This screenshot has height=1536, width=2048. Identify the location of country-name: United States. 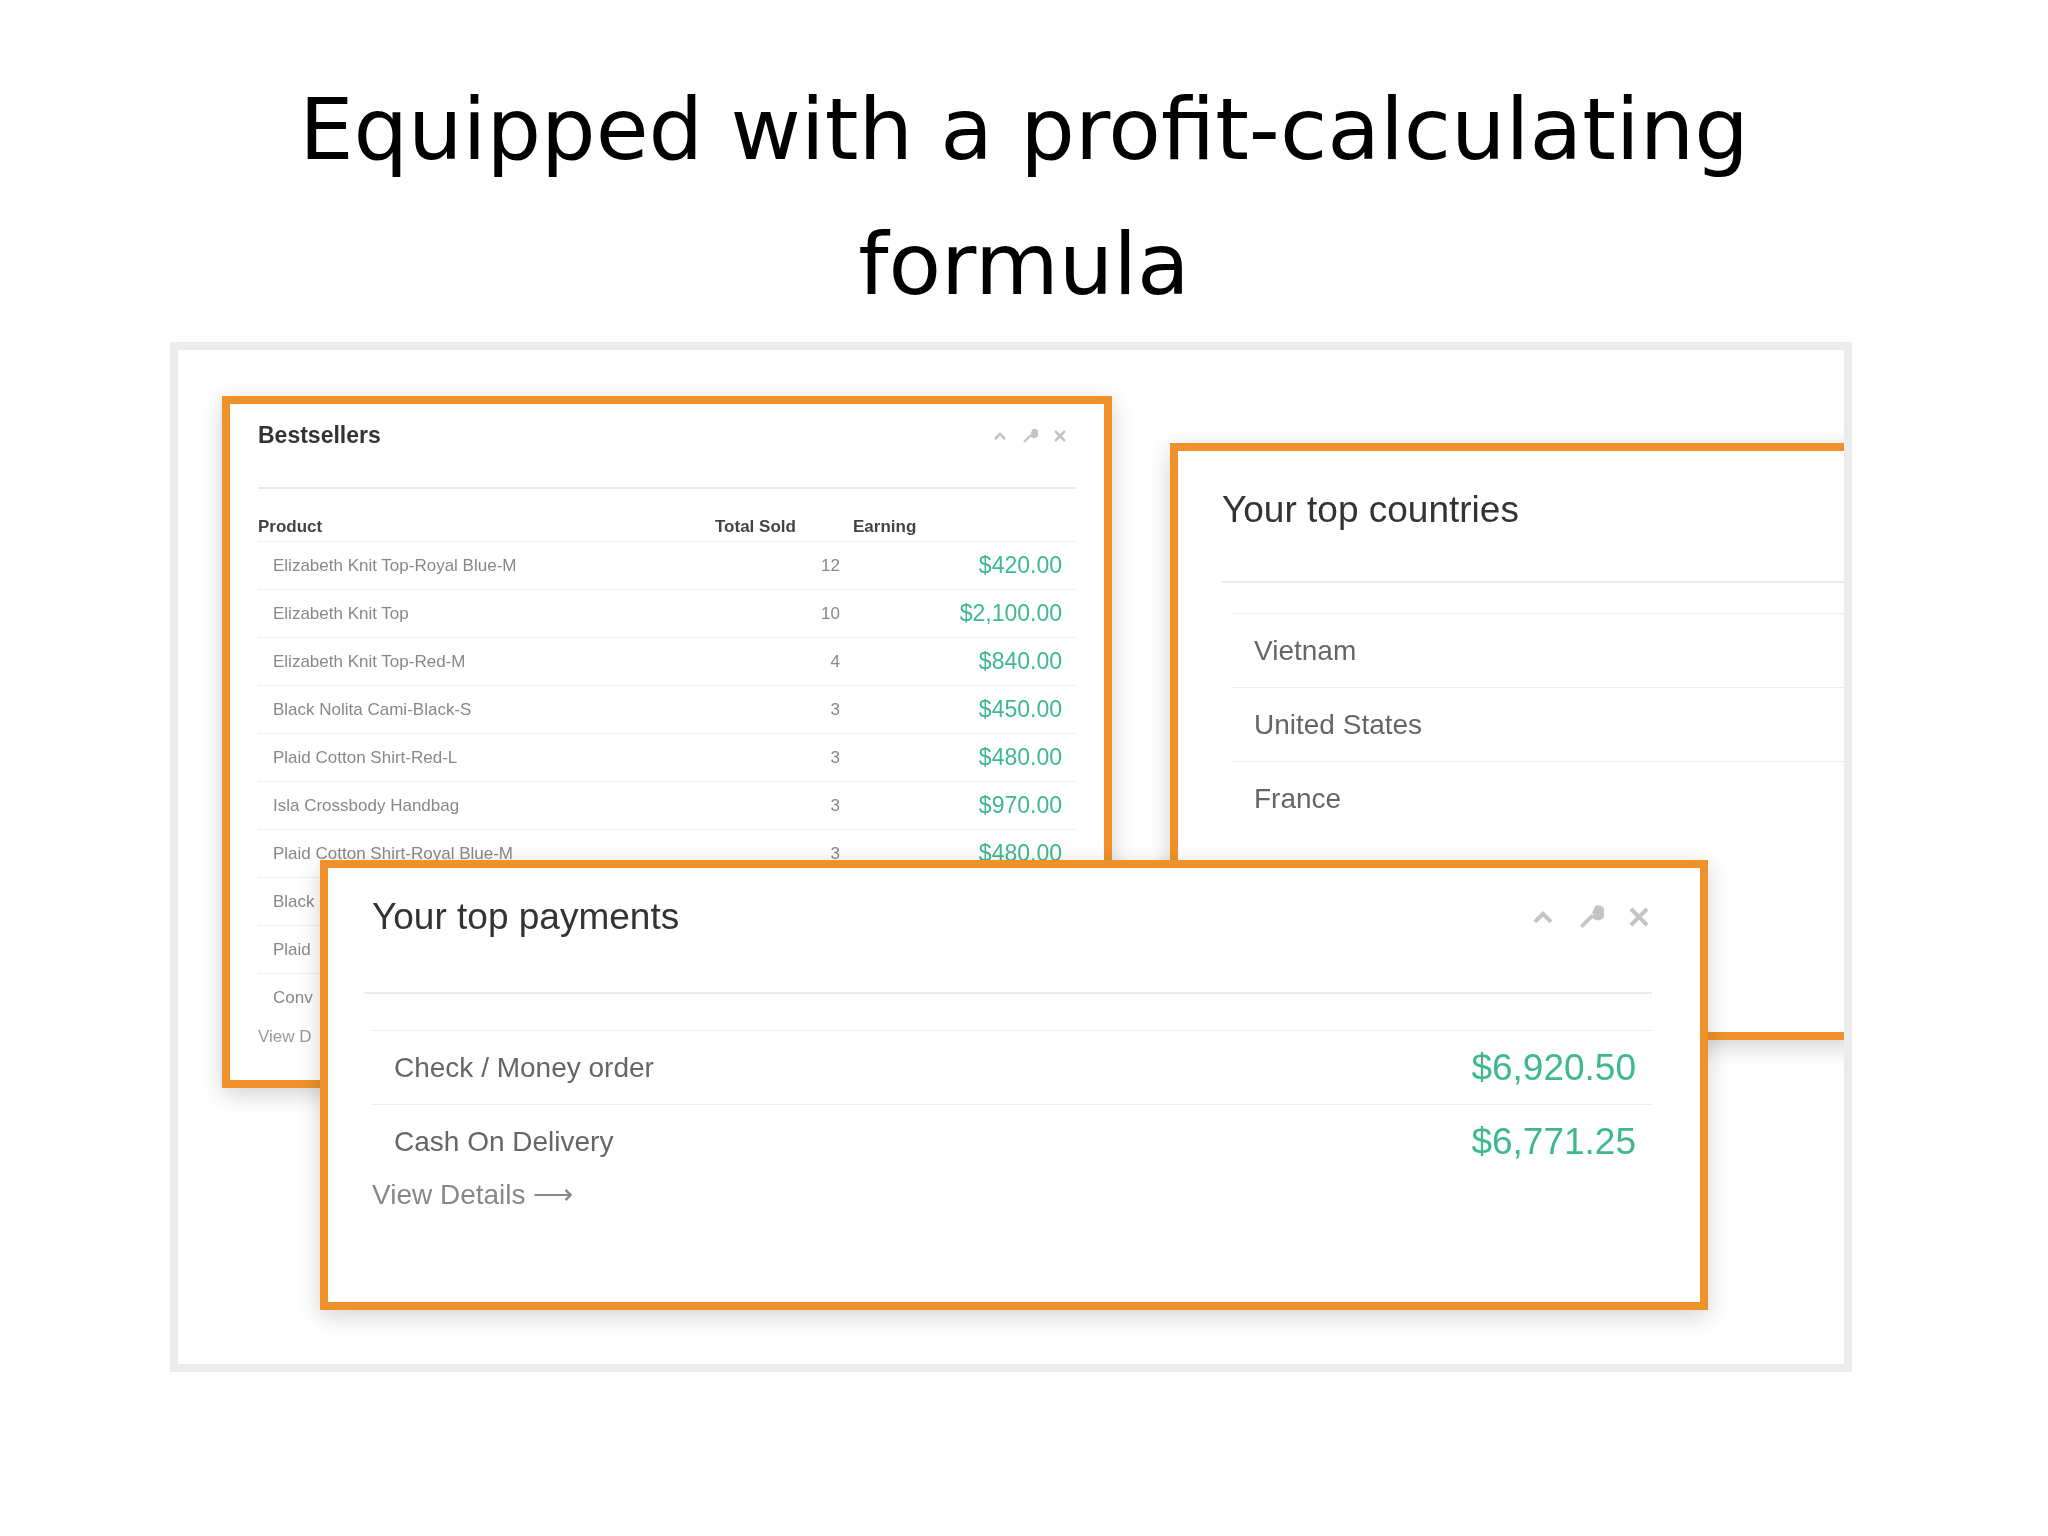
(1338, 724).